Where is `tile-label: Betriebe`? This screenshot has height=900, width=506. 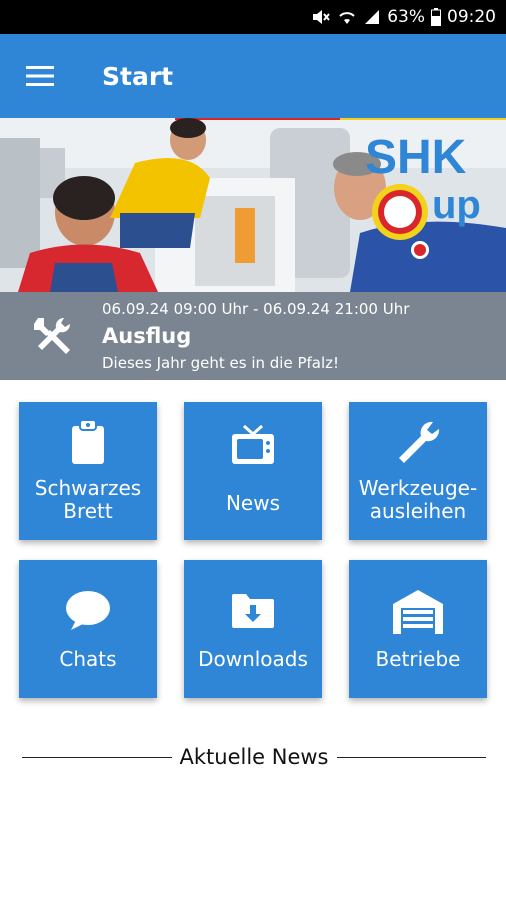 tile-label: Betriebe is located at coordinates (418, 659).